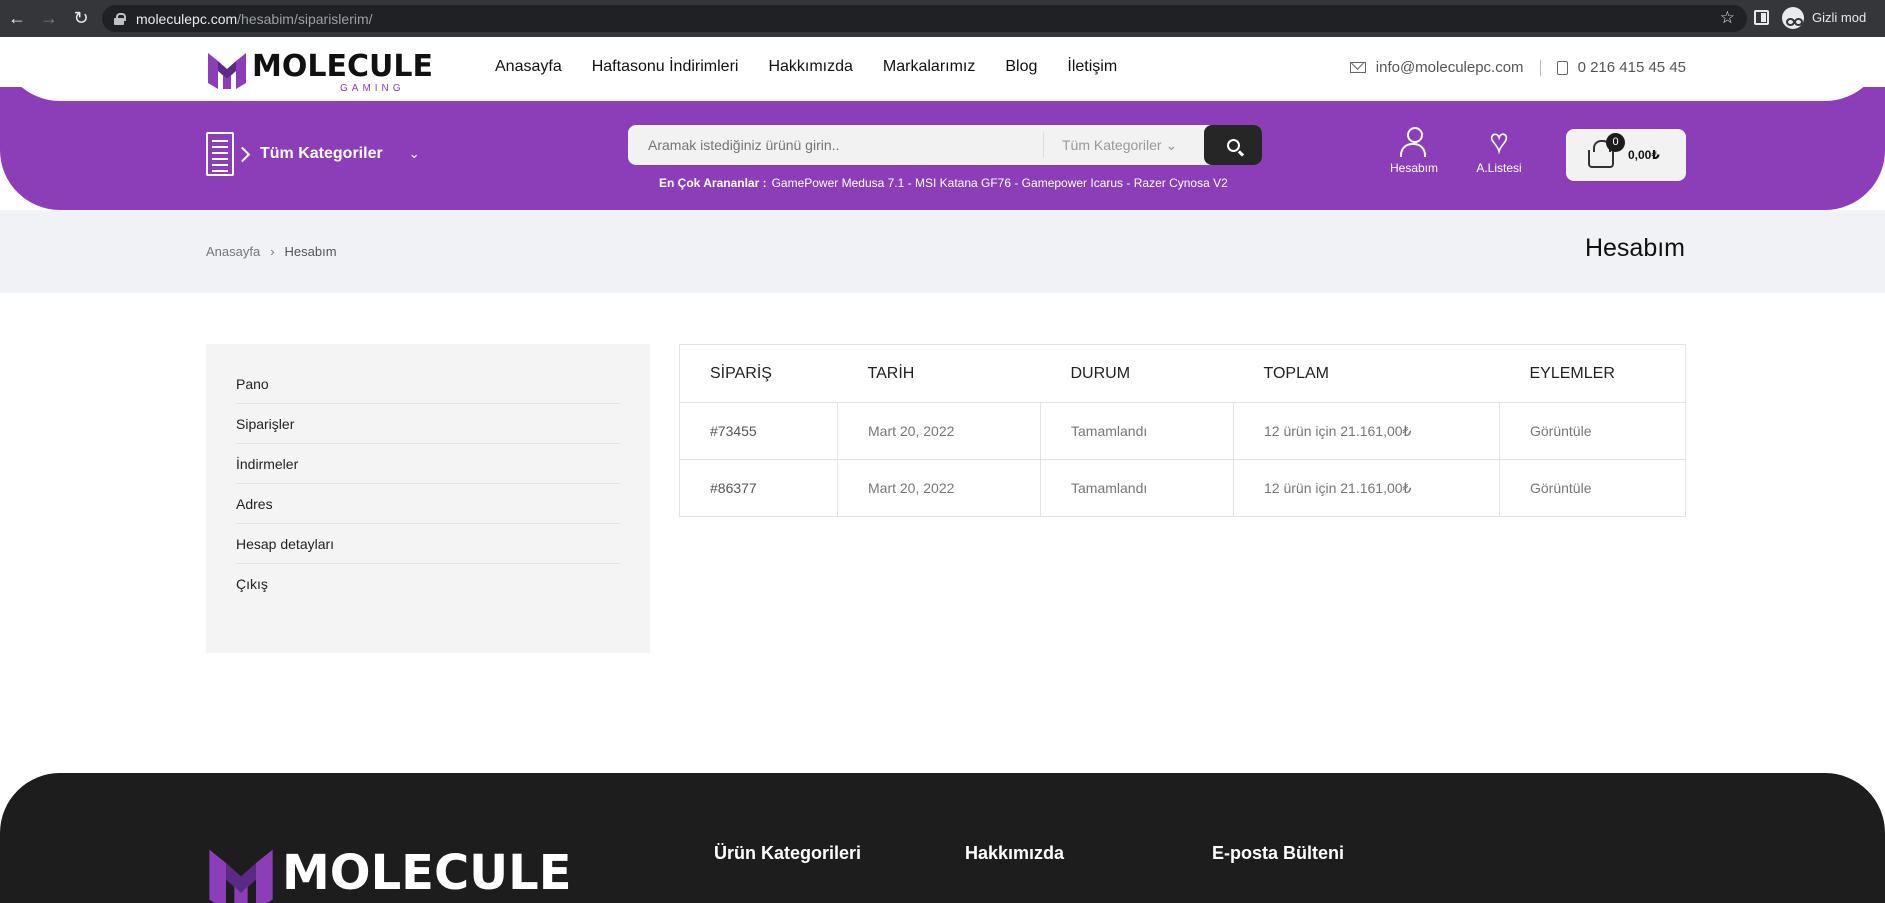 The image size is (1885, 903). I want to click on categories-list-icon, so click(220, 154).